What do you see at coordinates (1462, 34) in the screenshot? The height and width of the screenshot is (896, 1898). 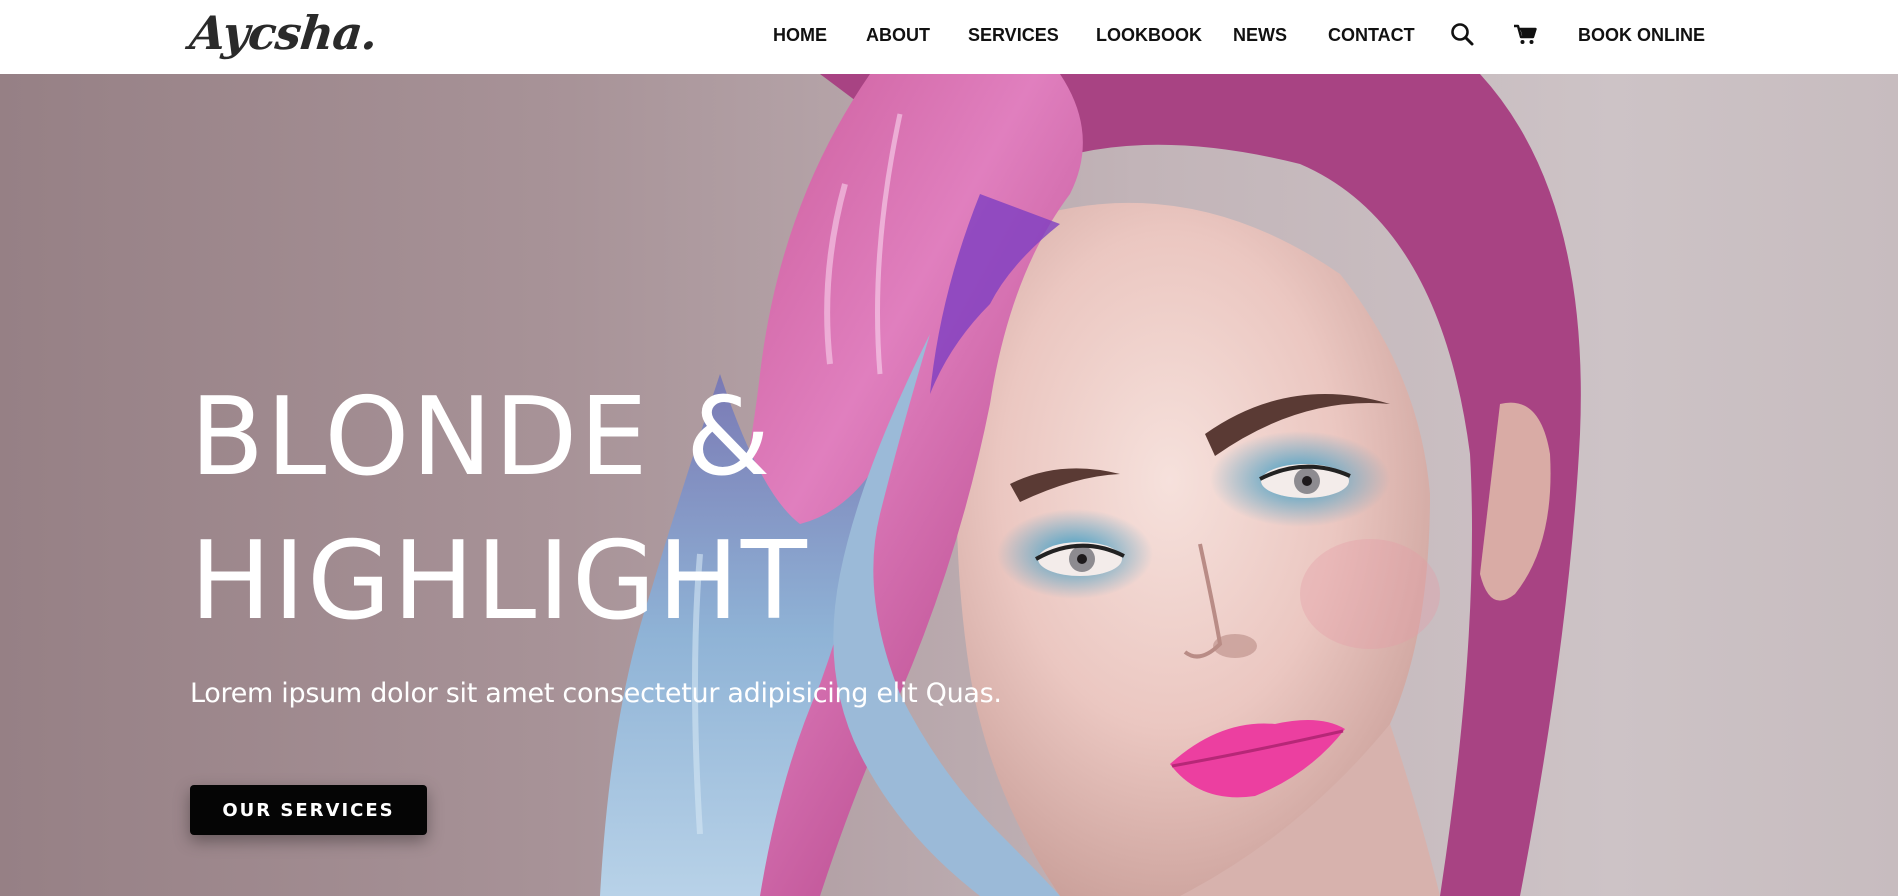 I see `search-icon` at bounding box center [1462, 34].